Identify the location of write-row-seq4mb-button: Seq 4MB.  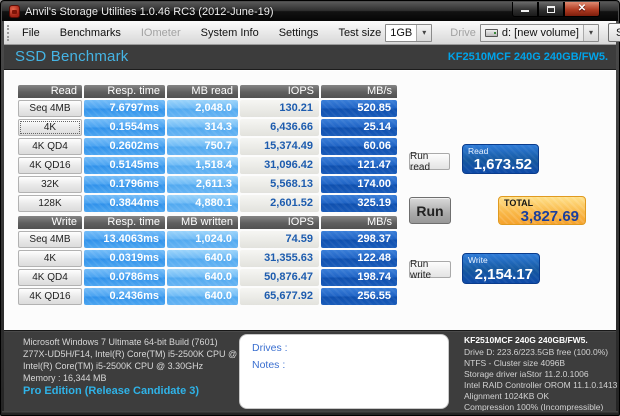
(50, 239).